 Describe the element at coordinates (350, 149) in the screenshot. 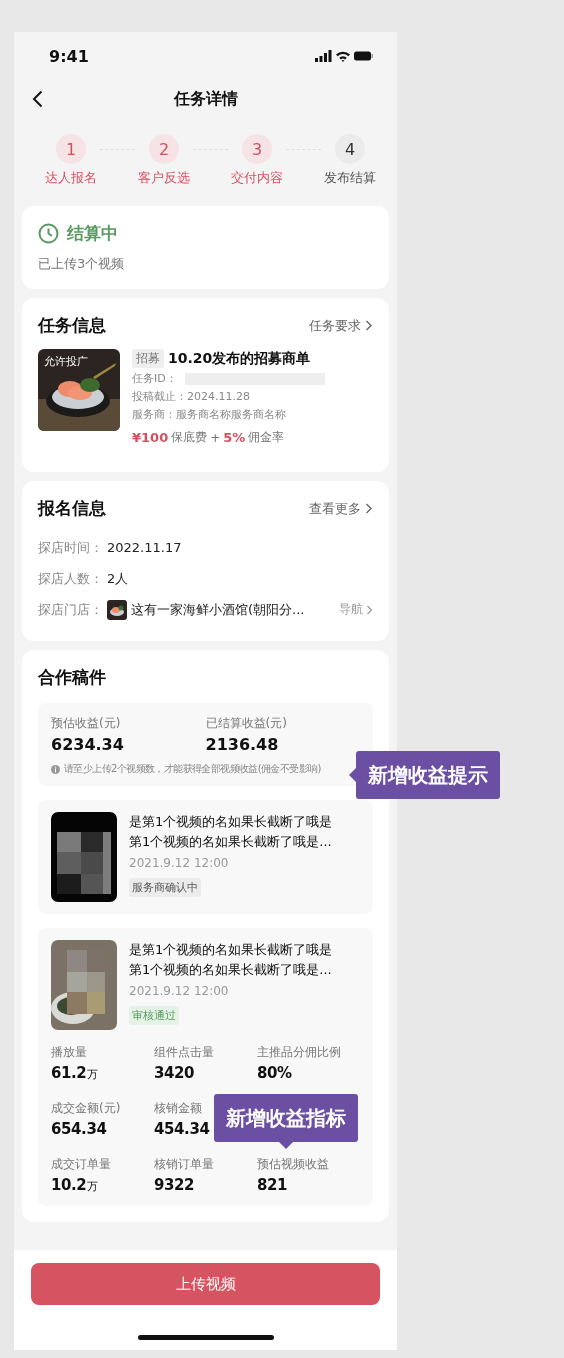

I see `step-number: 4` at that location.